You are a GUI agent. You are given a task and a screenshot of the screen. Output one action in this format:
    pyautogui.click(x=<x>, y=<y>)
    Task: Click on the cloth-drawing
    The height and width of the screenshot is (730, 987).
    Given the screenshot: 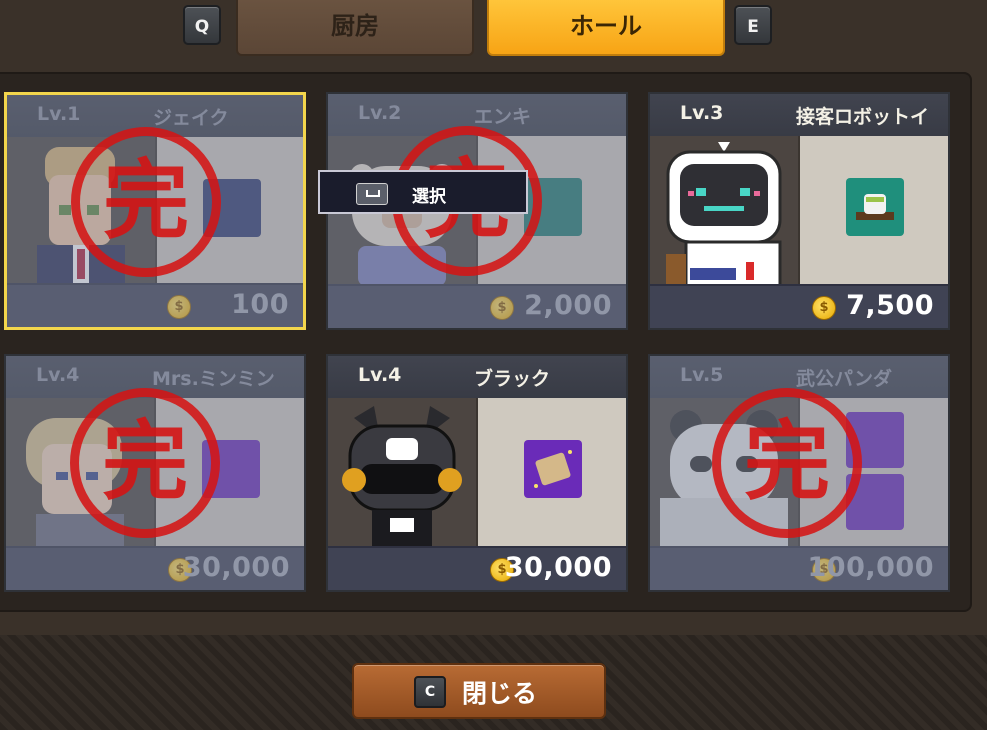 What is the action you would take?
    pyautogui.click(x=553, y=469)
    